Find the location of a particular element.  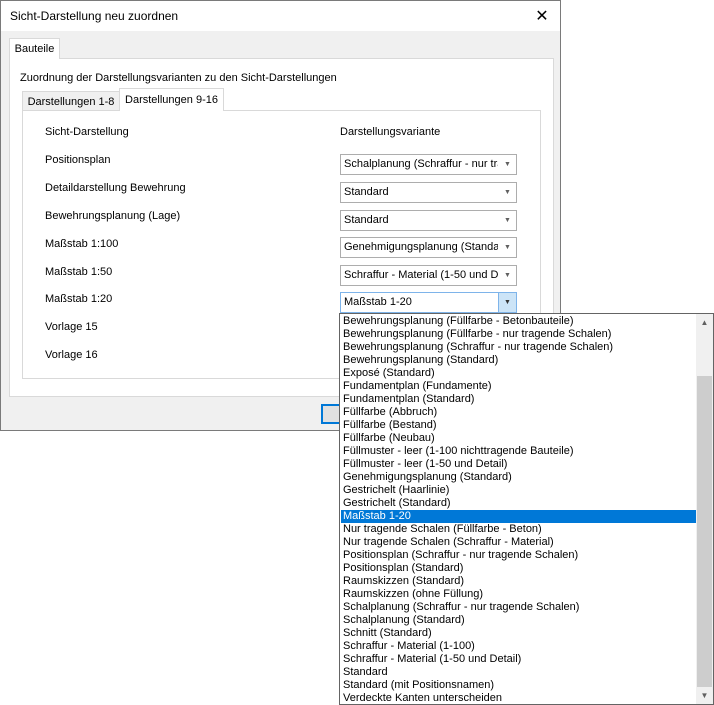

scrollbar-thumb is located at coordinates (704, 531).